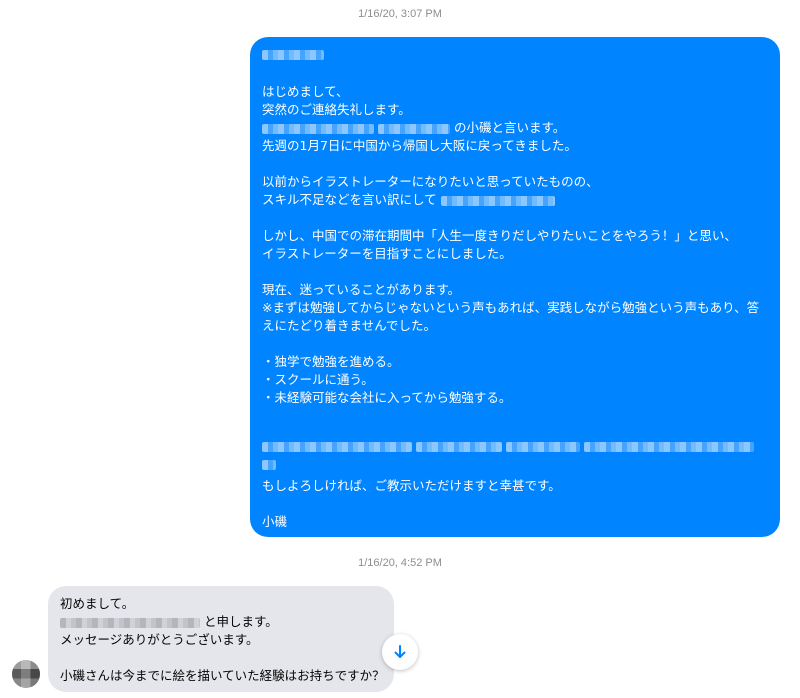  I want to click on list-item: ・独学で勉強を進める。, so click(331, 361).